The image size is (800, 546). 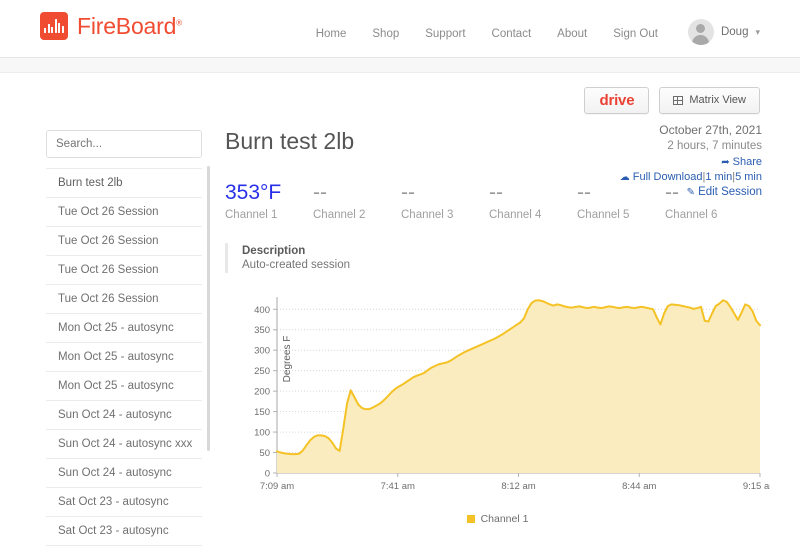 I want to click on download-1min-link: 1 min, so click(x=718, y=177).